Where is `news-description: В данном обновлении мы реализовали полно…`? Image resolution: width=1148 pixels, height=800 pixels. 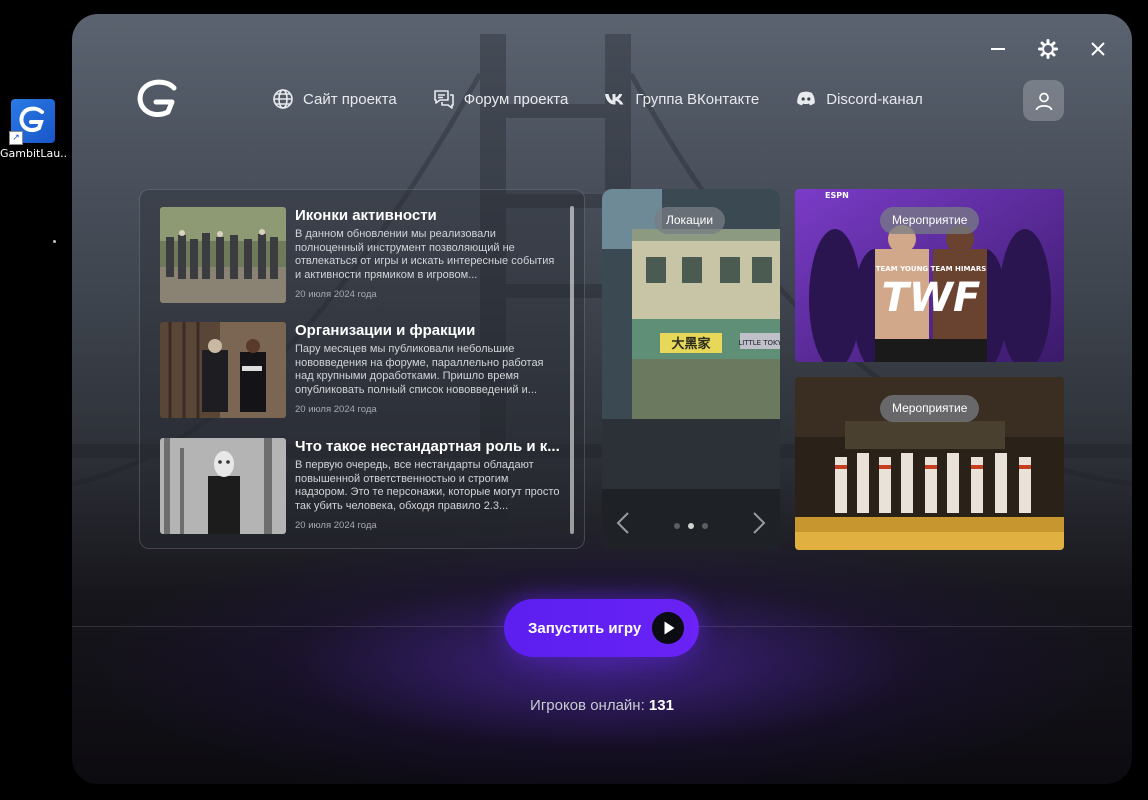
news-description: В данном обновлении мы реализовали полно… is located at coordinates (425, 254).